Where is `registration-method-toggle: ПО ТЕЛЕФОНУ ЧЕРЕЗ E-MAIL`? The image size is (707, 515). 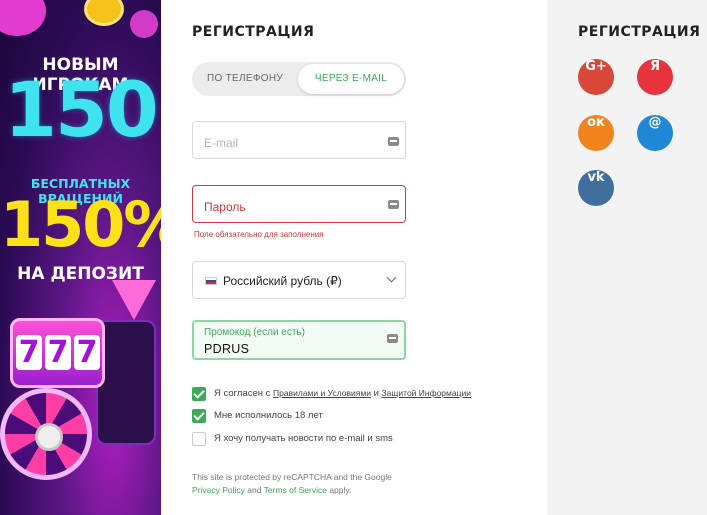
registration-method-toggle: ПО ТЕЛЕФОНУ ЧЕРЕЗ E-MAIL is located at coordinates (299, 79).